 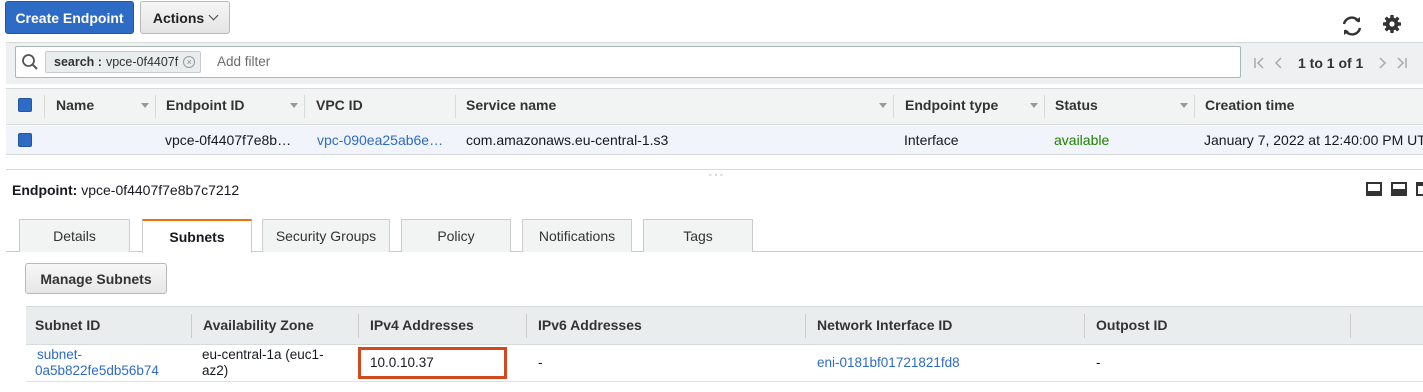 What do you see at coordinates (263, 354) in the screenshot?
I see `cell-az-line1: eu-central-1a (euc1-` at bounding box center [263, 354].